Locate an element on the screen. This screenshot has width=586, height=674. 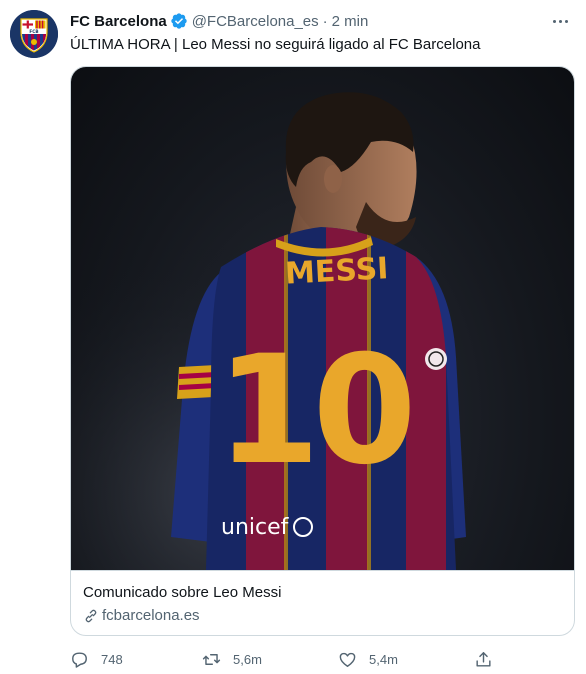
retweet-count: 5,6m is located at coordinates (247, 659).